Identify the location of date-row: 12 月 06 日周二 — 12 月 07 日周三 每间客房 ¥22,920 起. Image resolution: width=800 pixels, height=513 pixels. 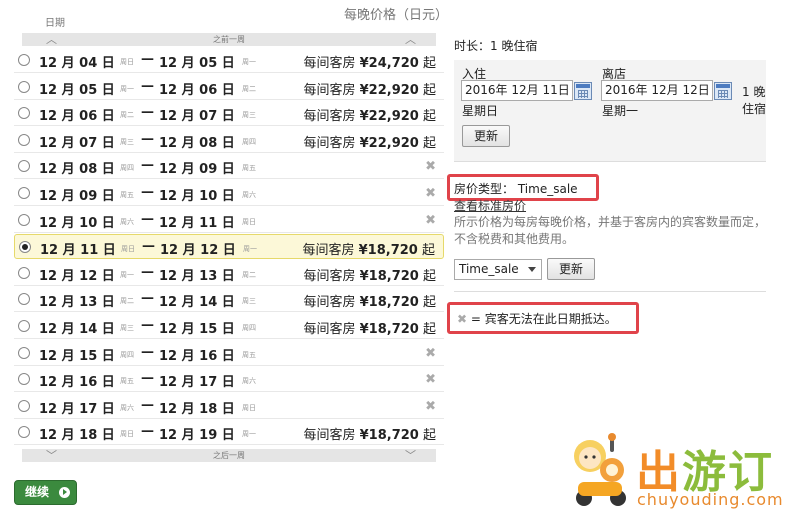
(229, 114).